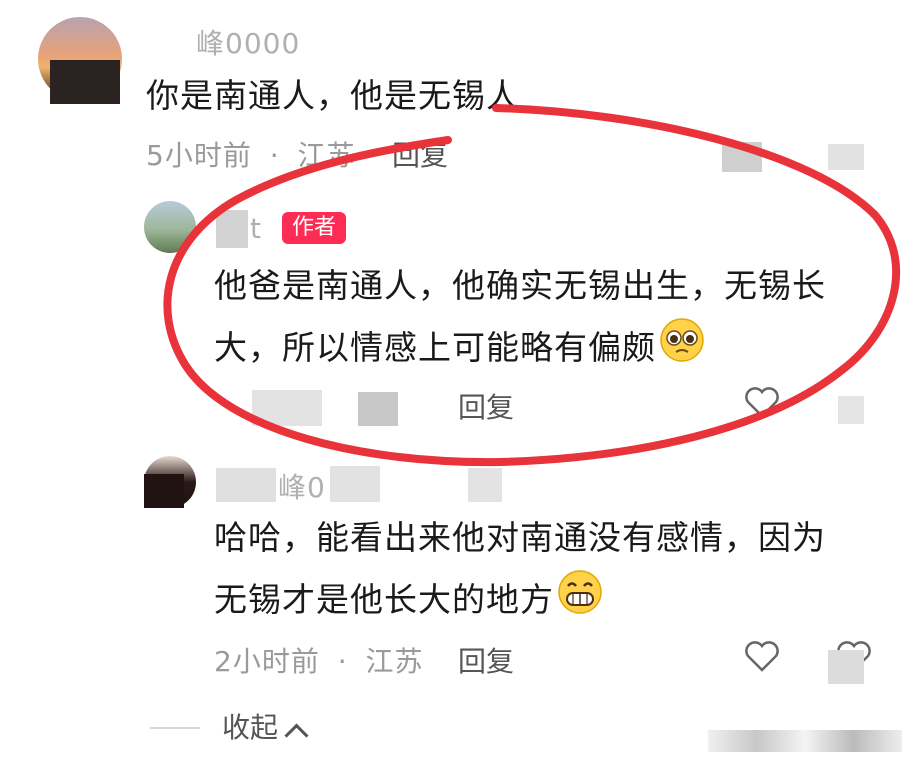  Describe the element at coordinates (520, 285) in the screenshot. I see `comment-text-line: 他爸是南通人，他确实无锡出生，无锡长` at that location.